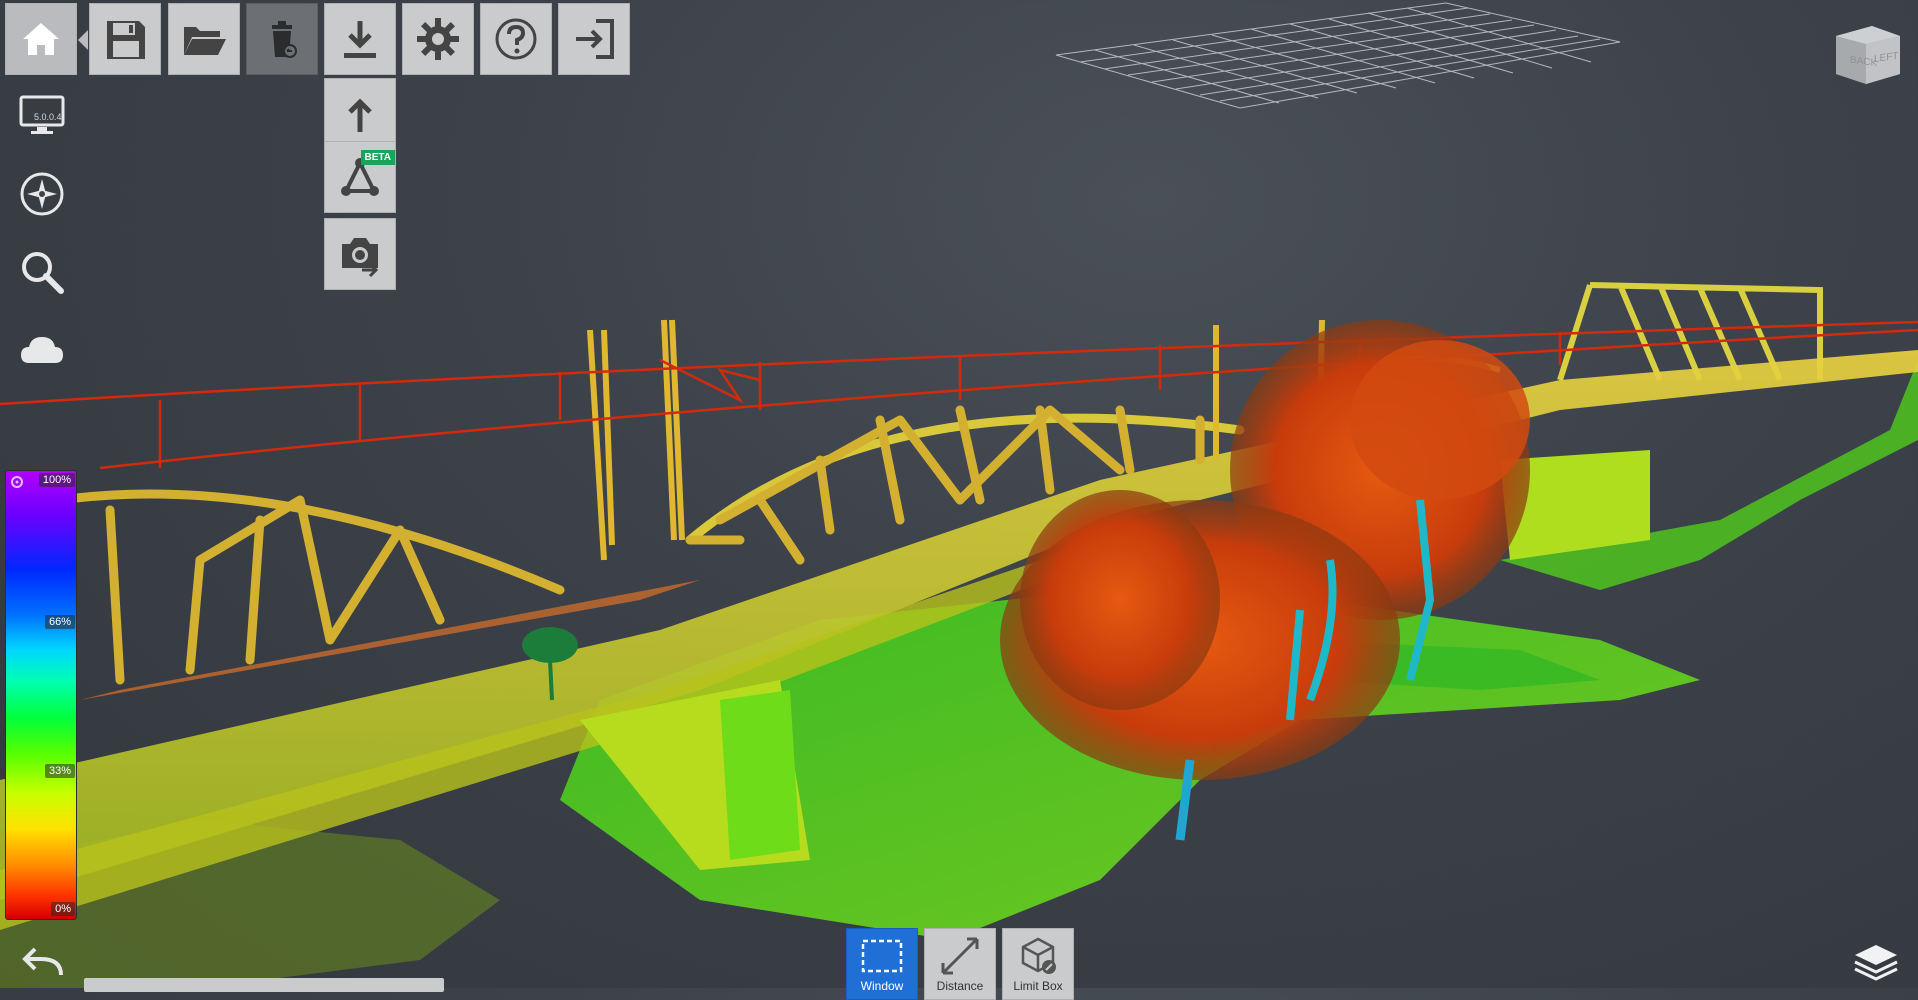  I want to click on distance-label: Distance, so click(960, 986).